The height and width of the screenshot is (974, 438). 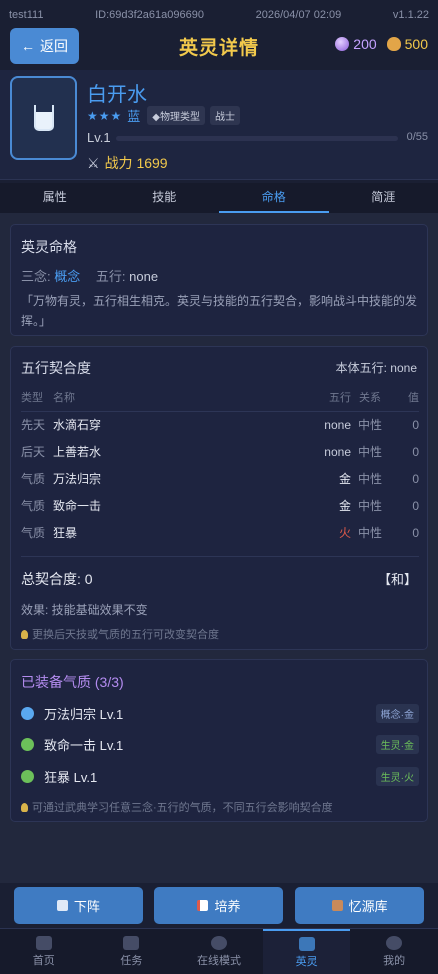 I want to click on train-button: 培养, so click(x=219, y=905).